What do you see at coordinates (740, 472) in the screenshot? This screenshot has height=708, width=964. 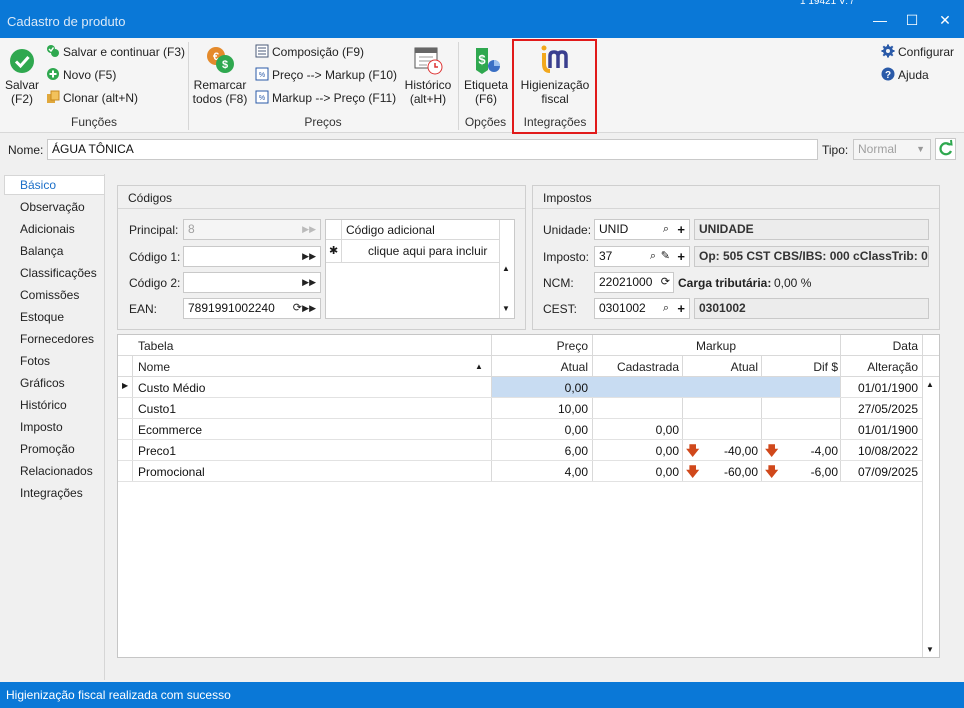 I see `cell-markup-atual: -60,00` at bounding box center [740, 472].